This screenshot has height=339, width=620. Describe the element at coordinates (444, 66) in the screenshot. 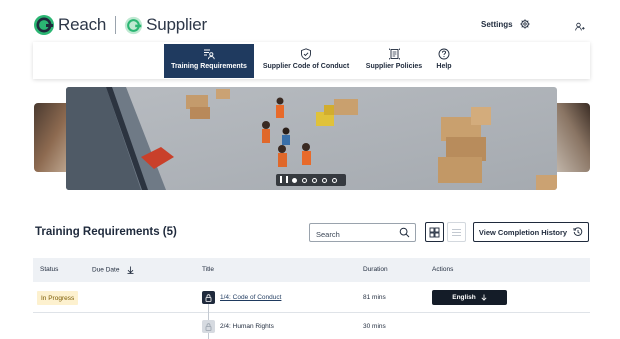

I see `tab-label: Help` at that location.